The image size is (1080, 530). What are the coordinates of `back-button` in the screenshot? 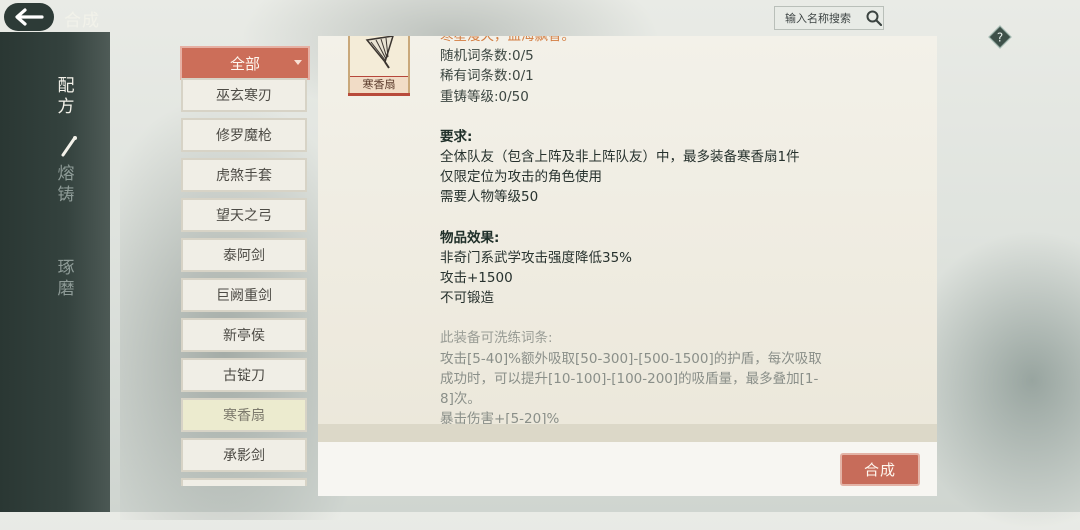 It's located at (29, 17).